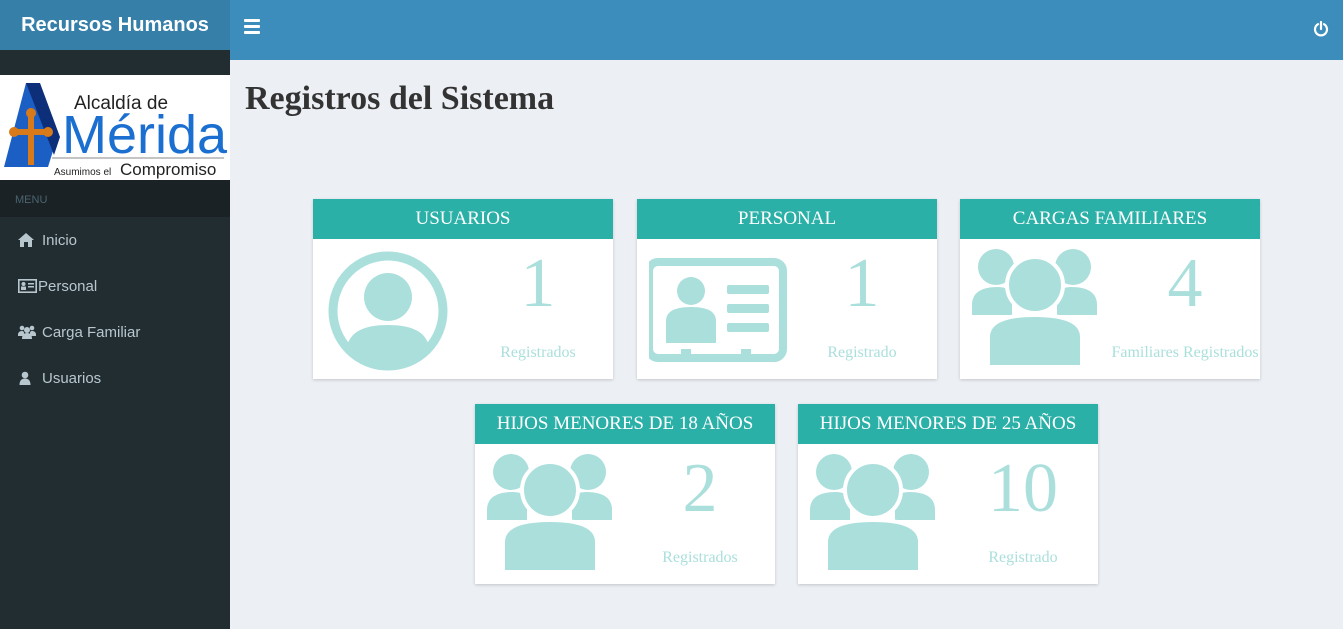  I want to click on card-title: CARGAS FAMILIARES, so click(1110, 219).